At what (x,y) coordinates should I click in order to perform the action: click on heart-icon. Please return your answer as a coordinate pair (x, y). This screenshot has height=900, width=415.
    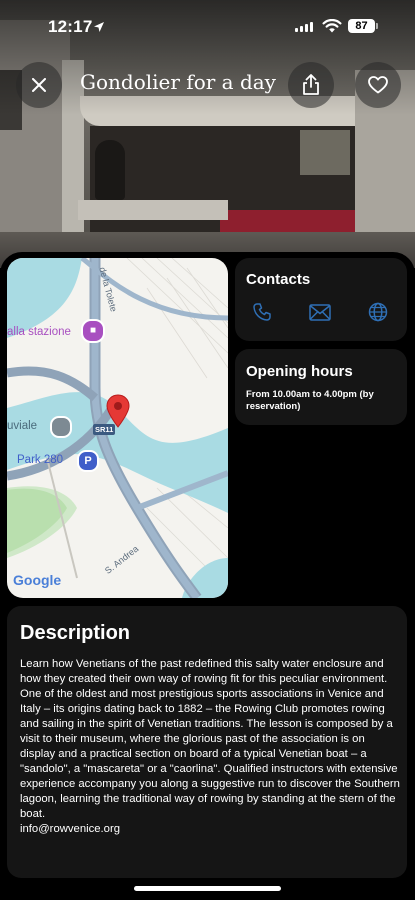
    Looking at the image, I should click on (378, 85).